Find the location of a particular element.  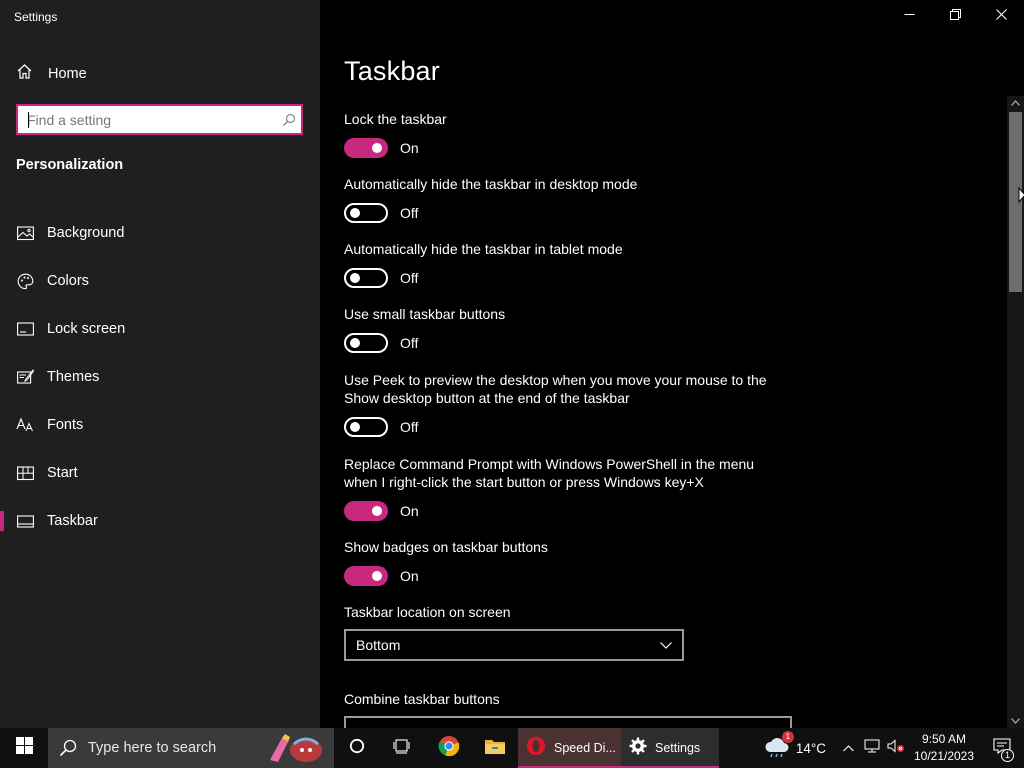

setting-label-location: Taskbar location on screen is located at coordinates (427, 612).